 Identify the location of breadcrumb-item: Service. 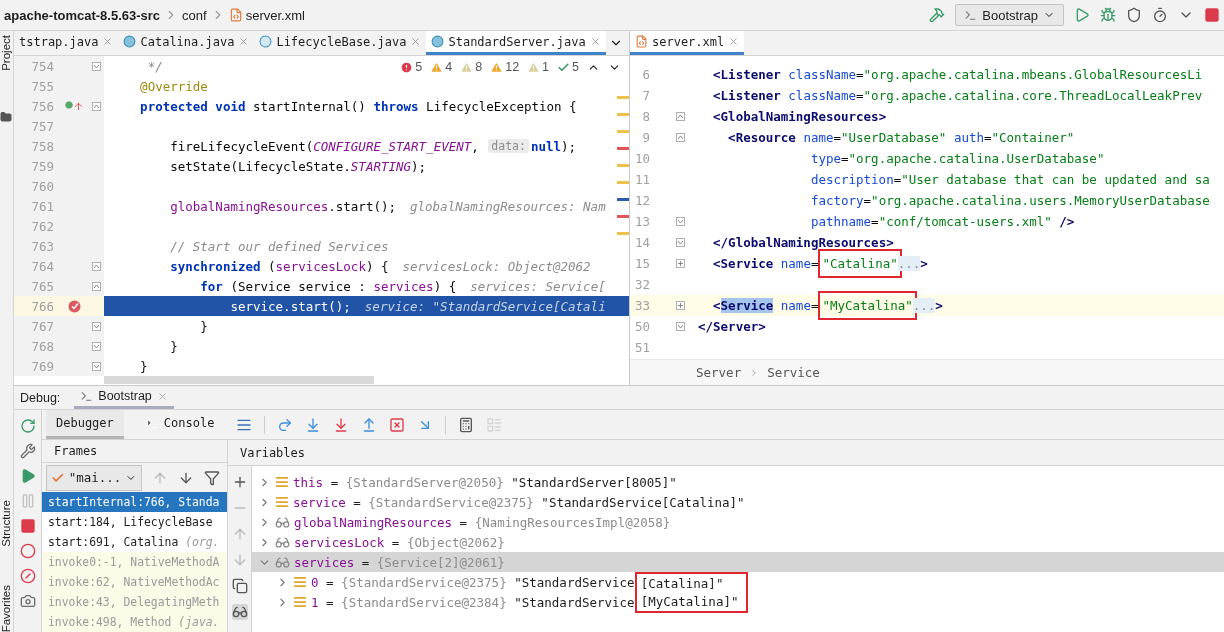
(793, 372).